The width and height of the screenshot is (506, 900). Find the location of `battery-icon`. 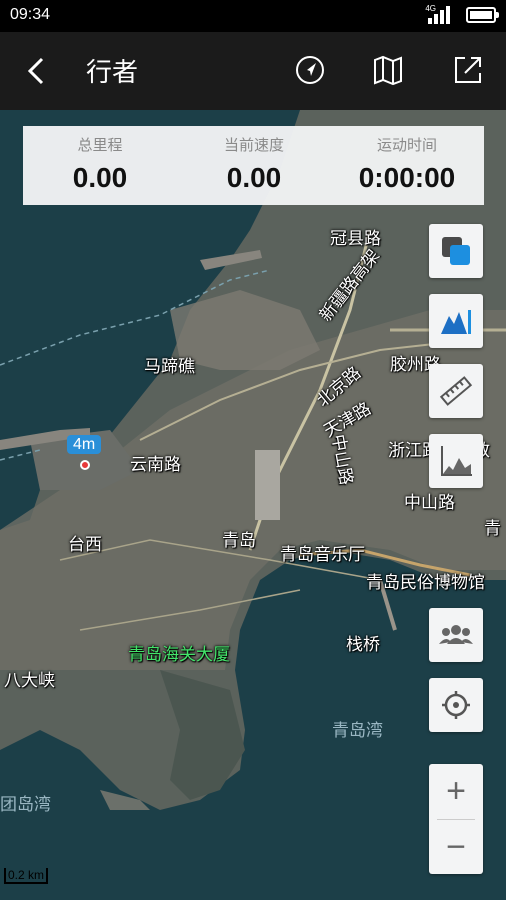

battery-icon is located at coordinates (482, 15).